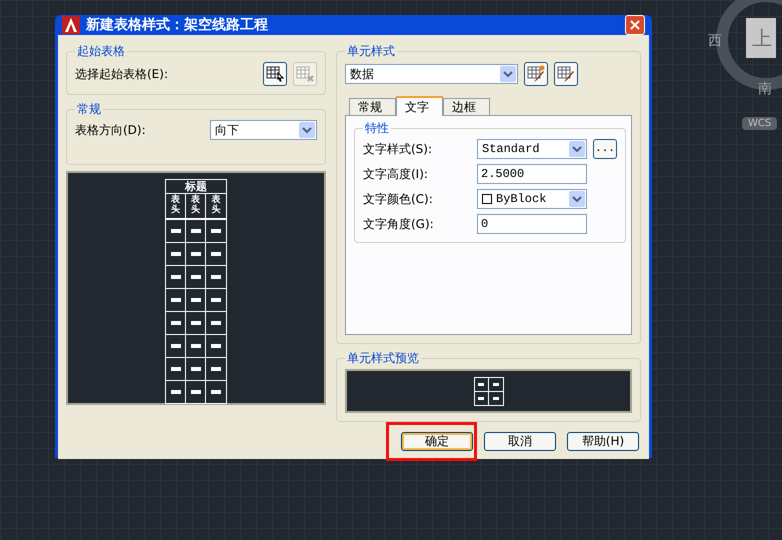 The image size is (782, 540). Describe the element at coordinates (101, 51) in the screenshot. I see `group-title: 起始表格` at that location.